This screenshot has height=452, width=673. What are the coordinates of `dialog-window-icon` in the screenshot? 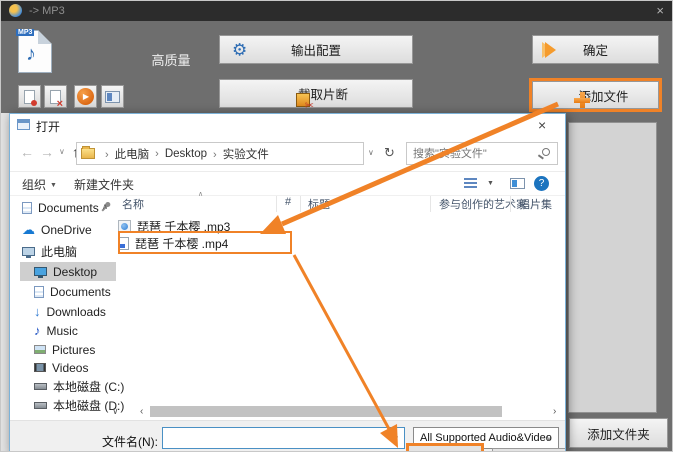 It's located at (23, 124).